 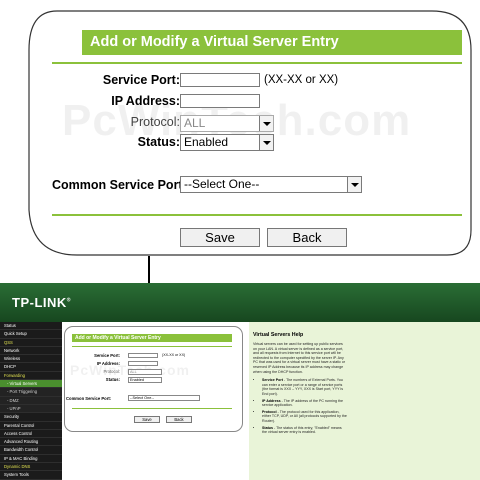 I want to click on mini-status-label: Status:, so click(x=112, y=379).